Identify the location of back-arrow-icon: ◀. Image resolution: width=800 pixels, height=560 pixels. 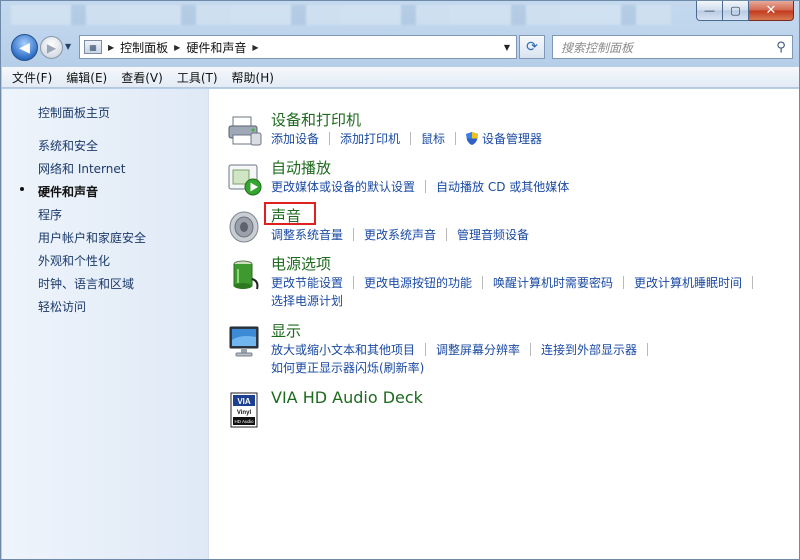
(24, 47).